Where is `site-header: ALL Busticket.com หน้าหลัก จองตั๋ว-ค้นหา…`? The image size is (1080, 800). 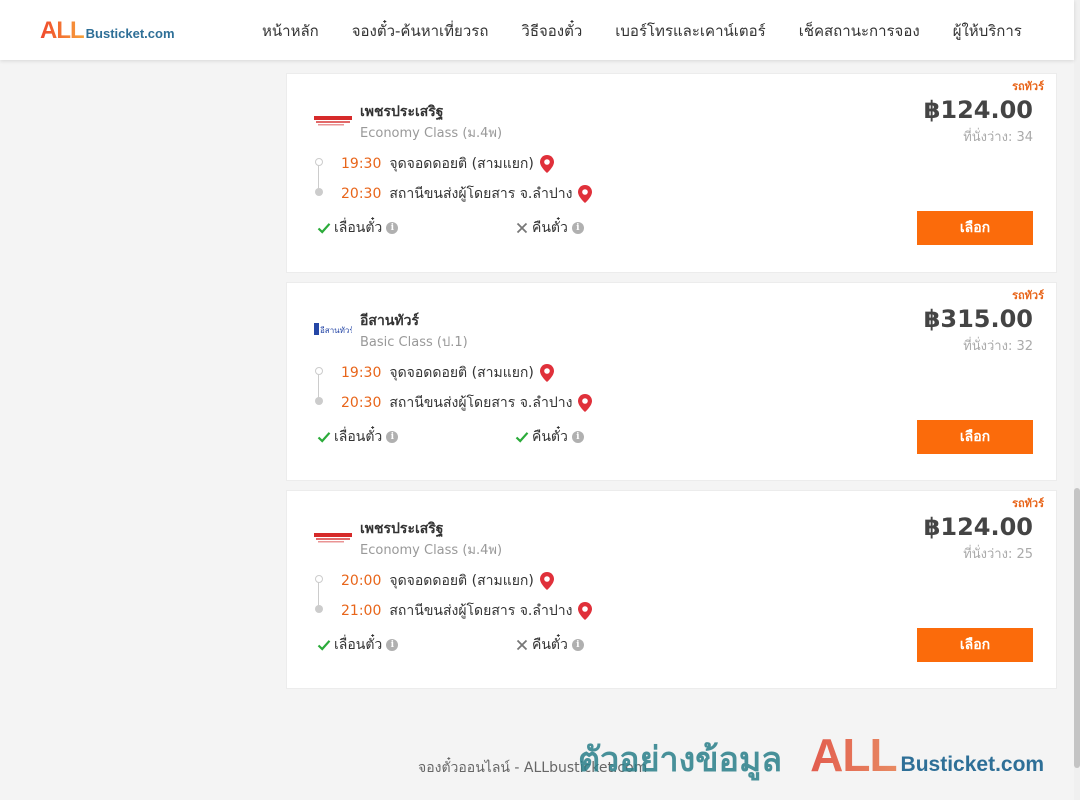
site-header: ALL Busticket.com หน้าหลัก จองตั๋ว-ค้นหา… is located at coordinates (537, 30).